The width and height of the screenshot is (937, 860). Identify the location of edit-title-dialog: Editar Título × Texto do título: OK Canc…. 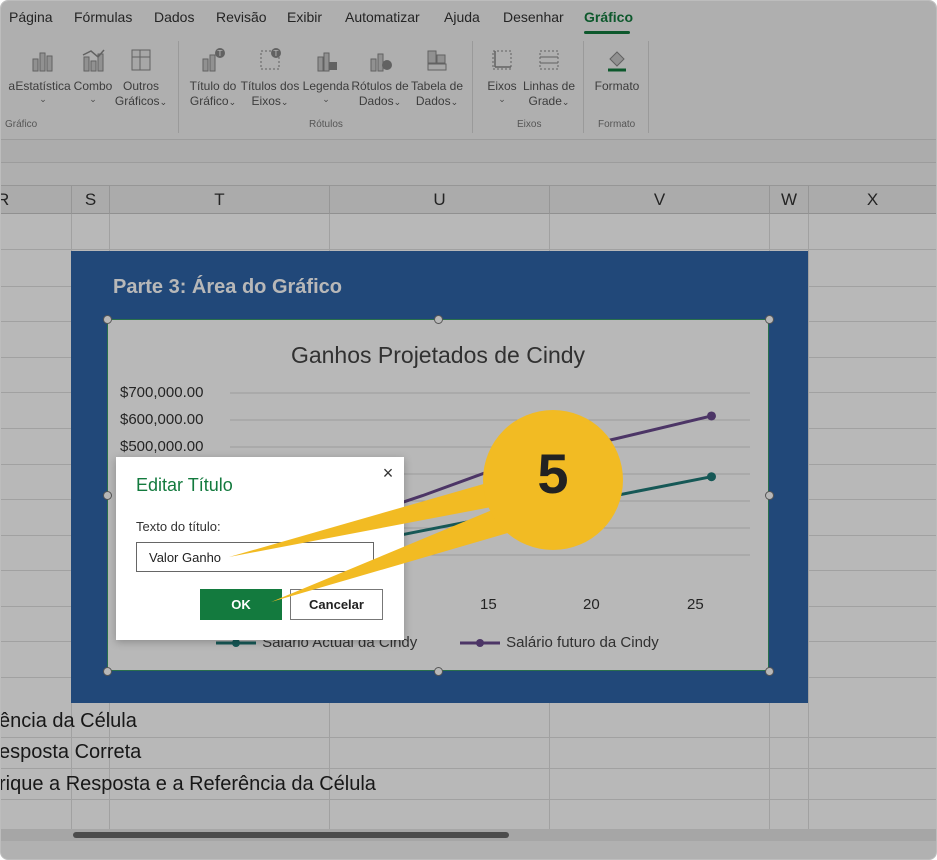
(260, 548).